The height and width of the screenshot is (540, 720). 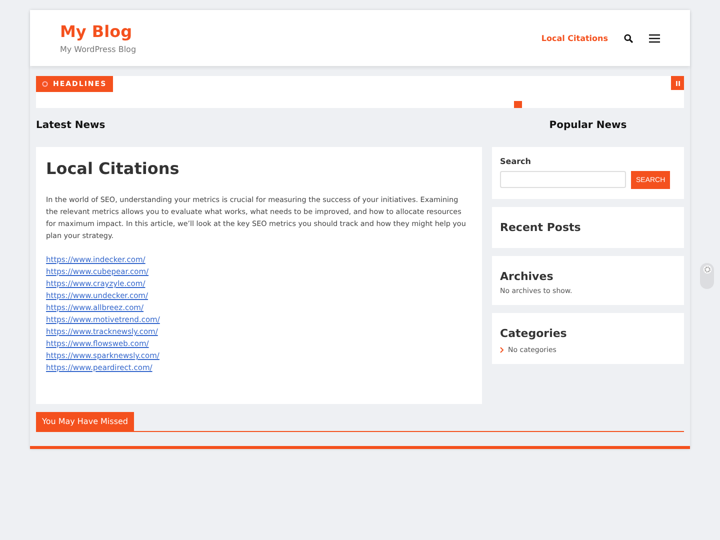 I want to click on widget-title: Archives, so click(x=527, y=276).